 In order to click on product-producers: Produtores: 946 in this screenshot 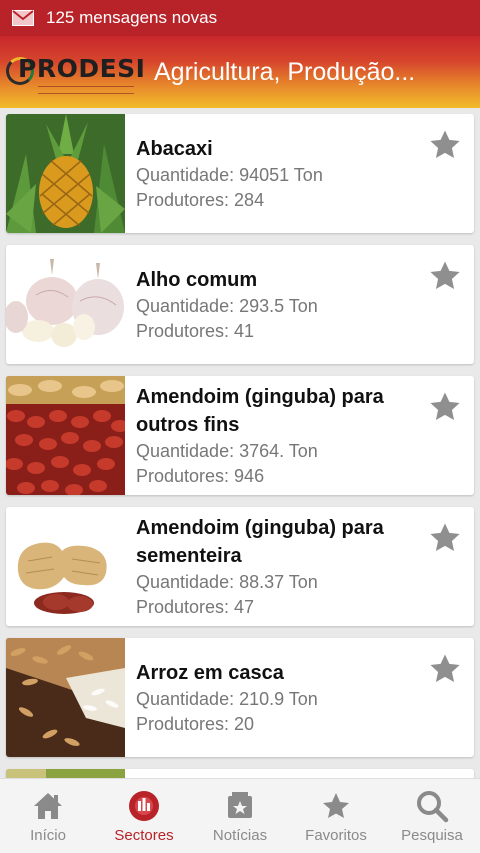, I will do `click(200, 475)`.